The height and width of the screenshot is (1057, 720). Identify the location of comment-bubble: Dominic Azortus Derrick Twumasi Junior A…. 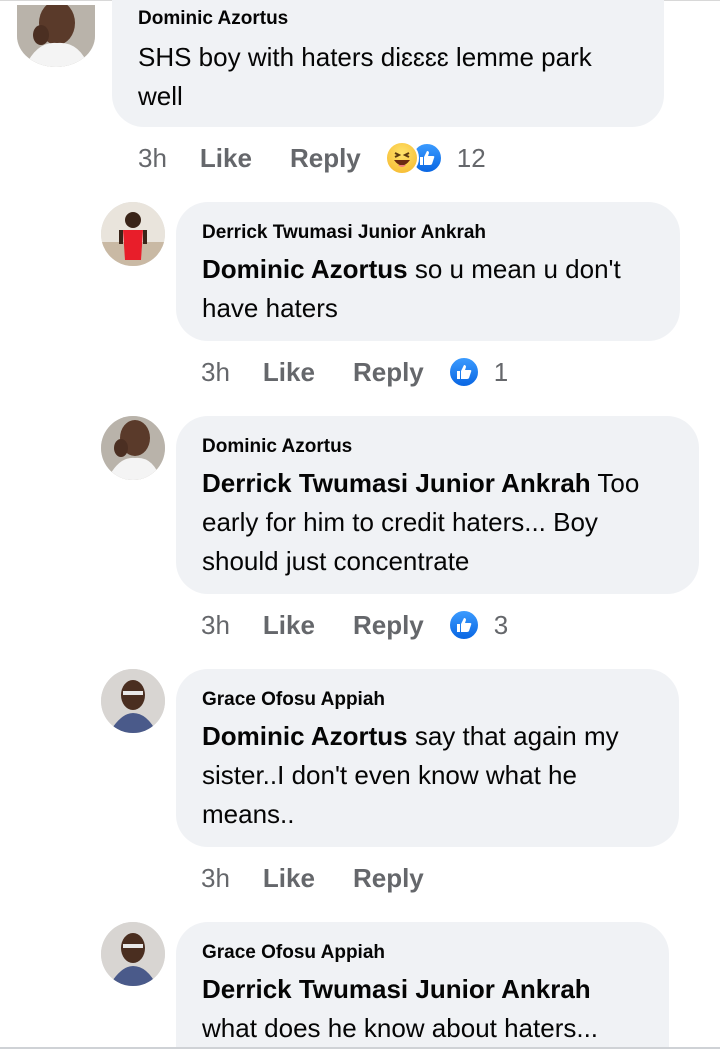
(437, 505).